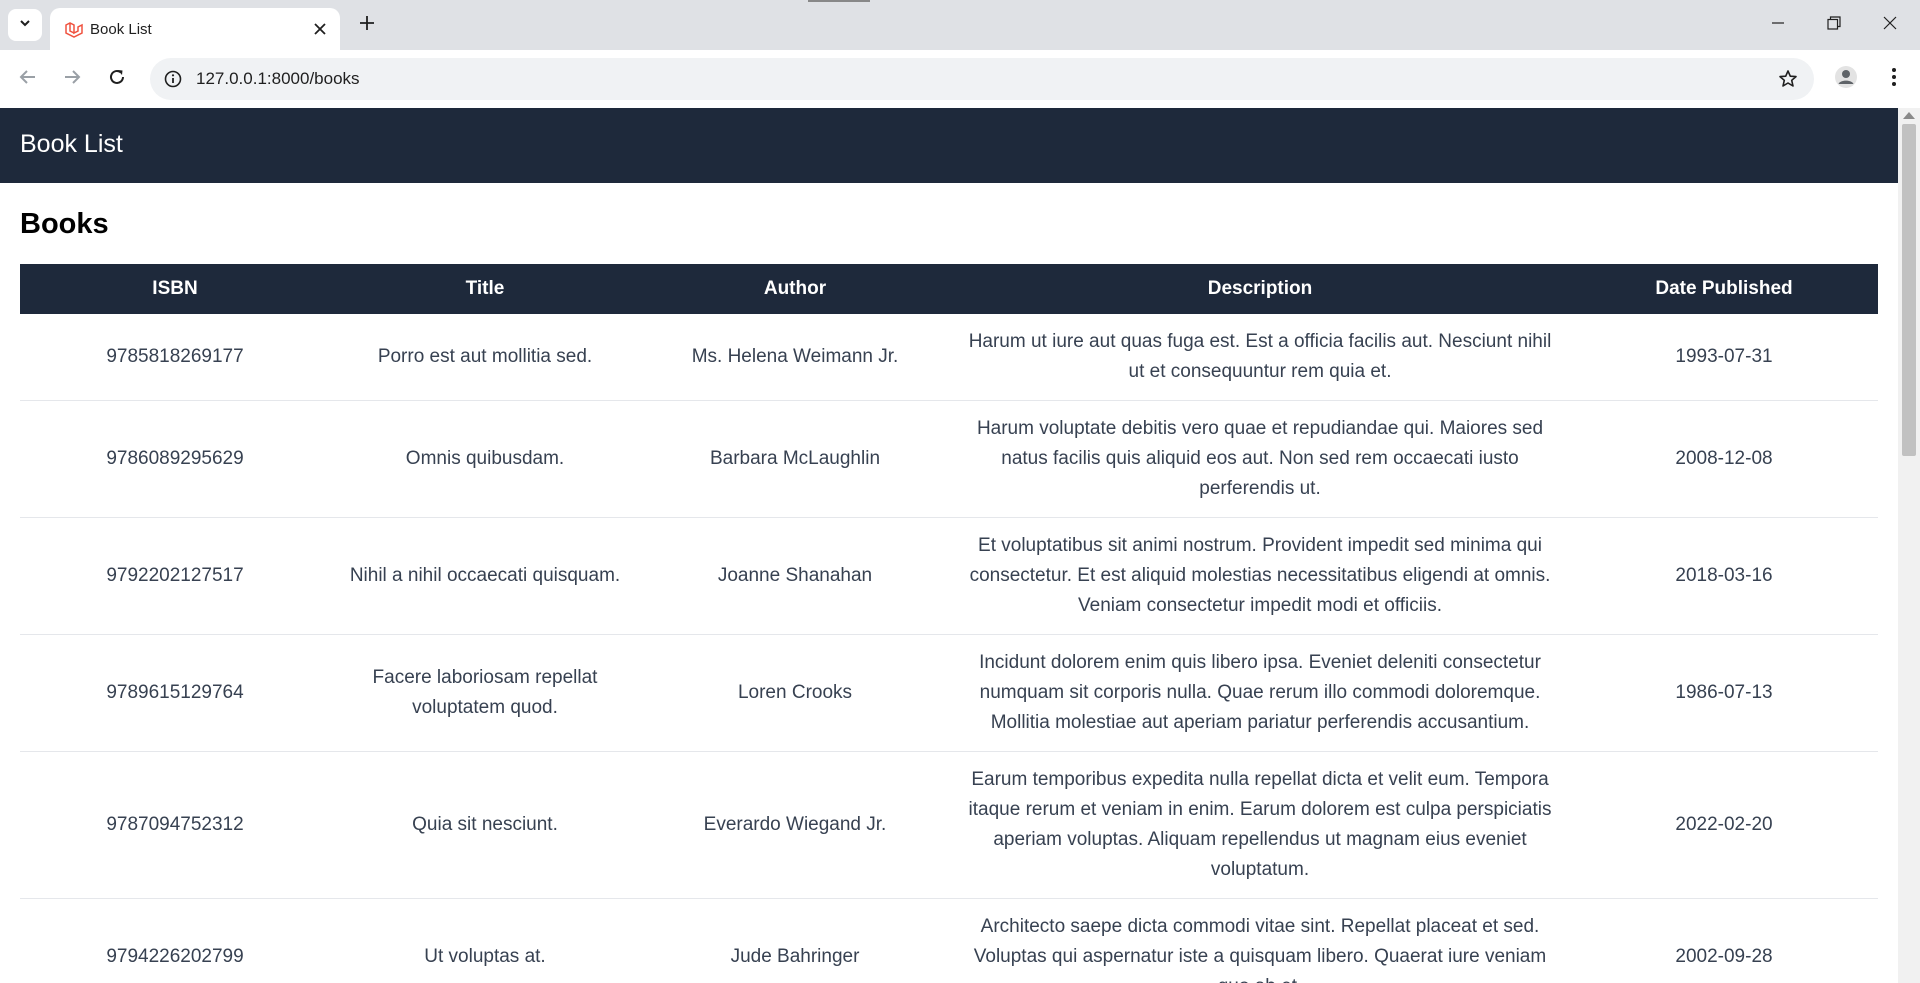  I want to click on scroll-up-arrow-icon, so click(1909, 115).